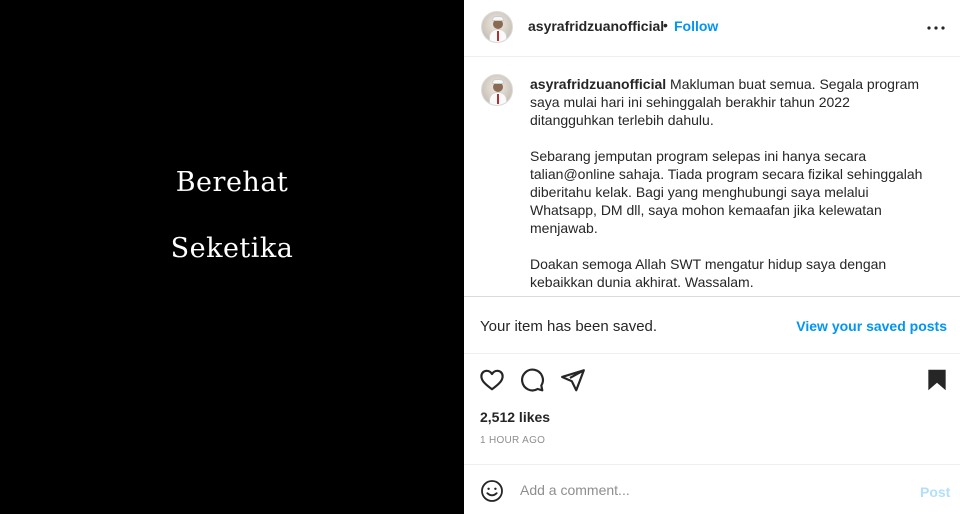 Image resolution: width=960 pixels, height=514 pixels. What do you see at coordinates (232, 182) in the screenshot?
I see `media-text-line-1: Berehat` at bounding box center [232, 182].